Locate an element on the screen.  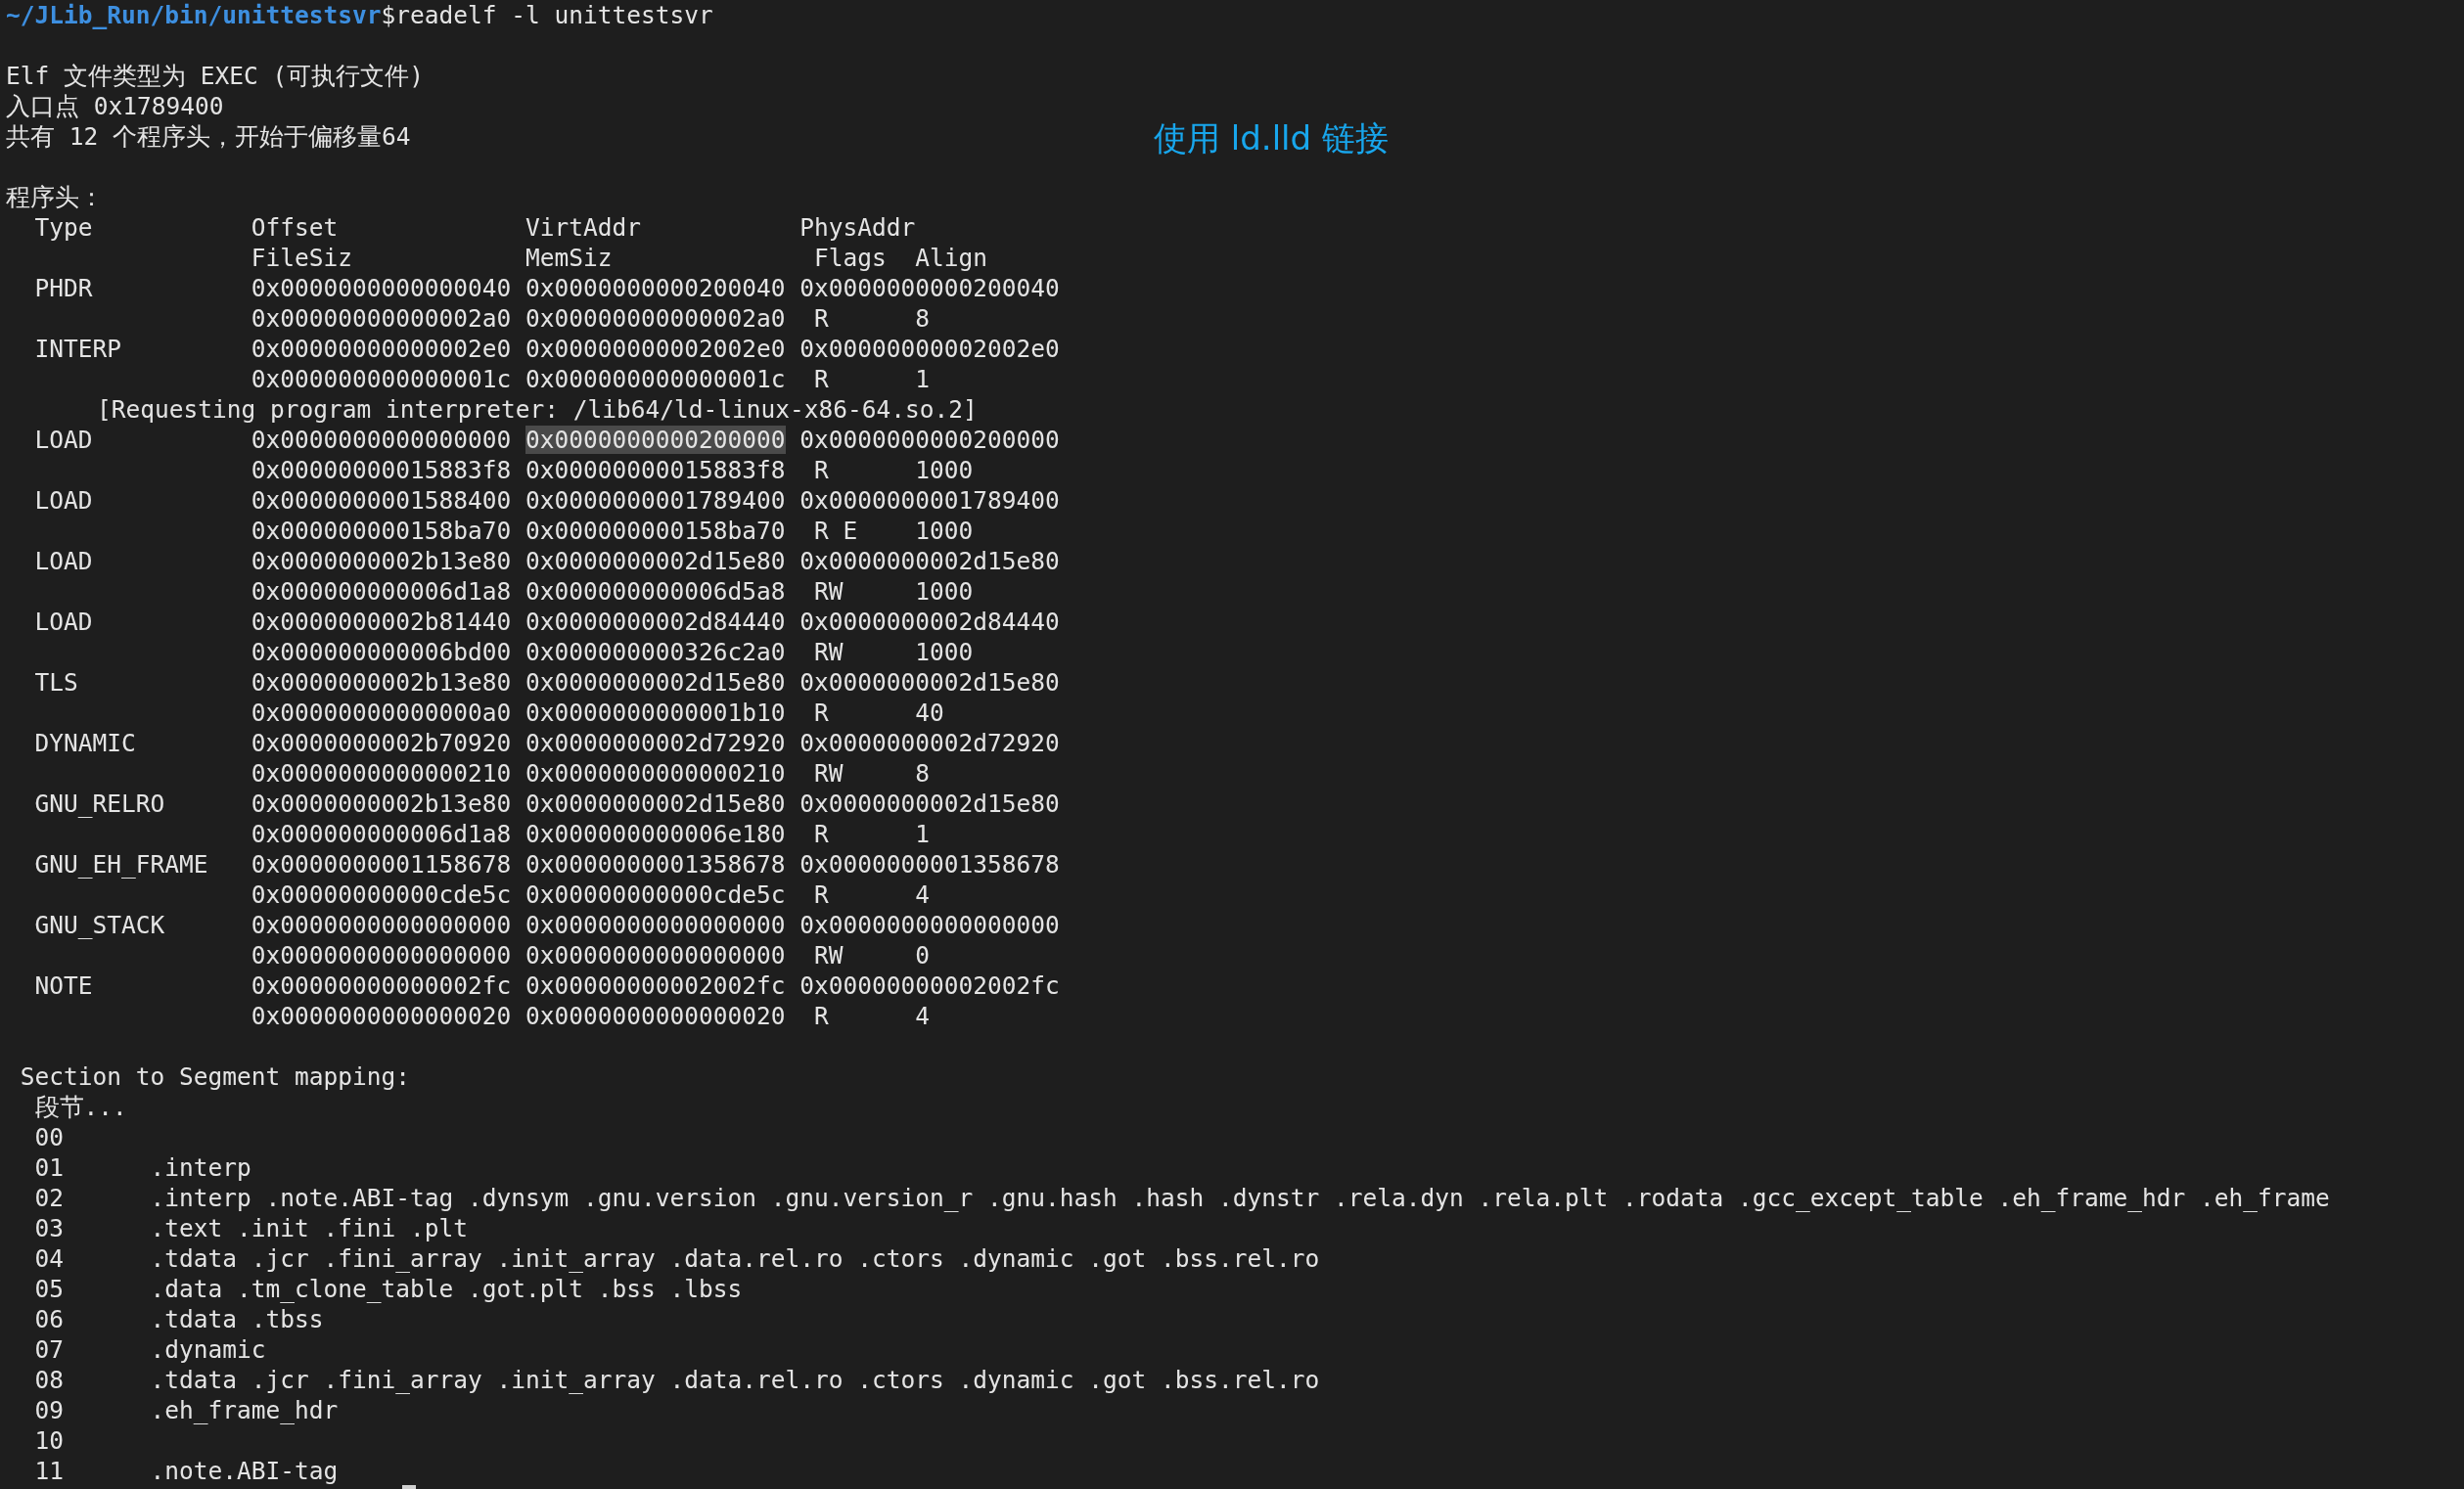
section-list: .dynamic is located at coordinates (208, 1349).